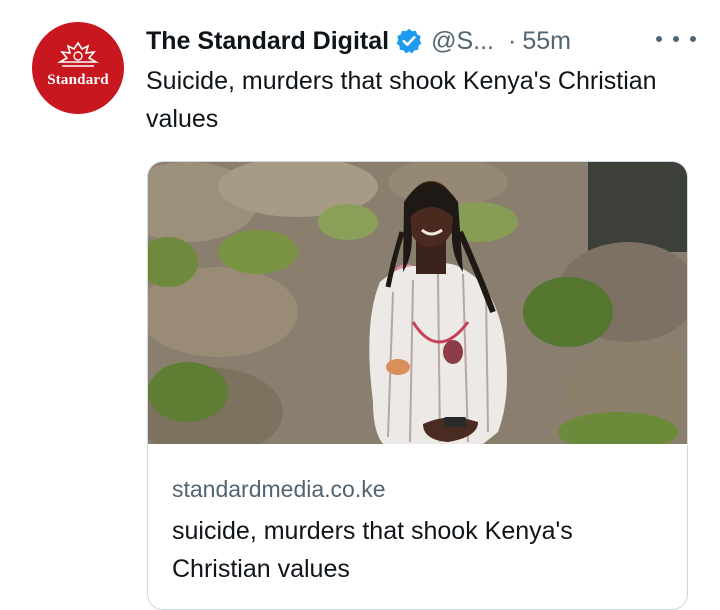 Image resolution: width=720 pixels, height=610 pixels. I want to click on standard-crest-icon, so click(78, 54).